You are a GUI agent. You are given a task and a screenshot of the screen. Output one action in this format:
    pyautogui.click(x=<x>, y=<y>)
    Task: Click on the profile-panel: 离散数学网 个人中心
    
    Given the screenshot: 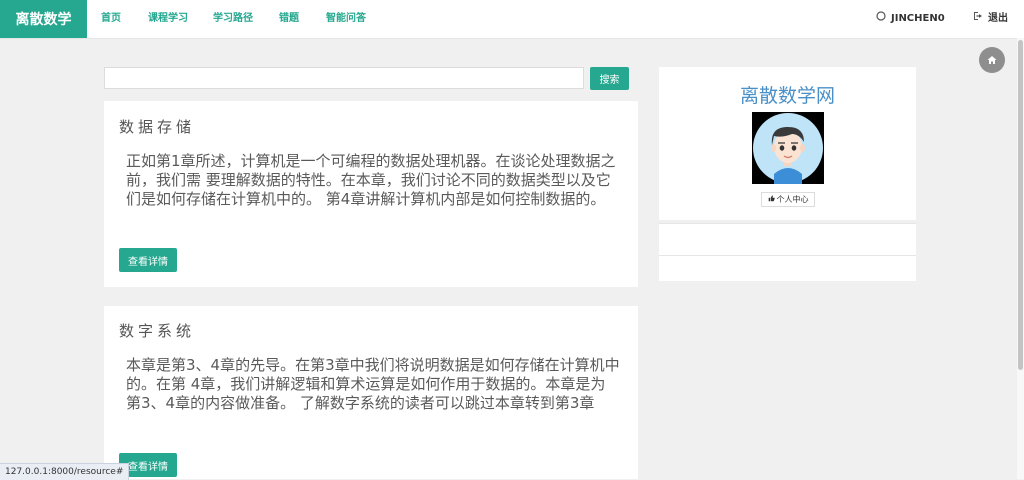 What is the action you would take?
    pyautogui.click(x=787, y=143)
    